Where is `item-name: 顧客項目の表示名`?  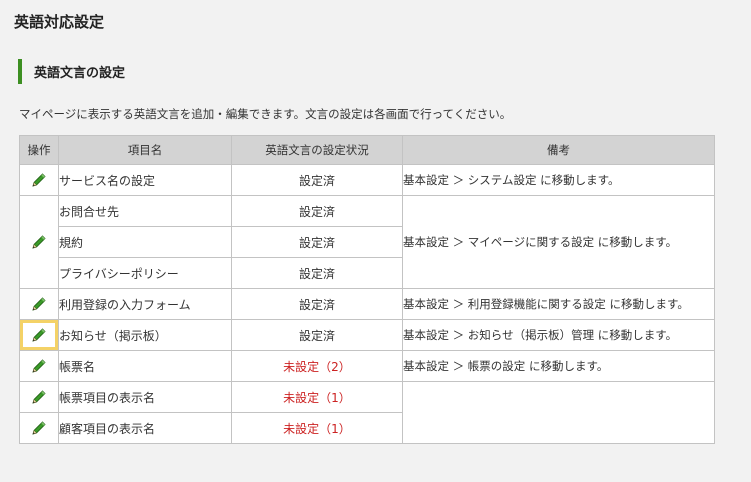 item-name: 顧客項目の表示名 is located at coordinates (145, 428).